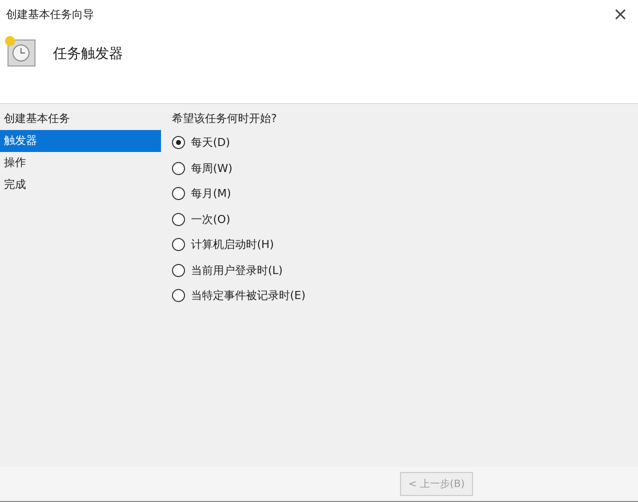 The image size is (638, 502). Describe the element at coordinates (50, 14) in the screenshot. I see `window-title: 创建基本任务向导` at that location.